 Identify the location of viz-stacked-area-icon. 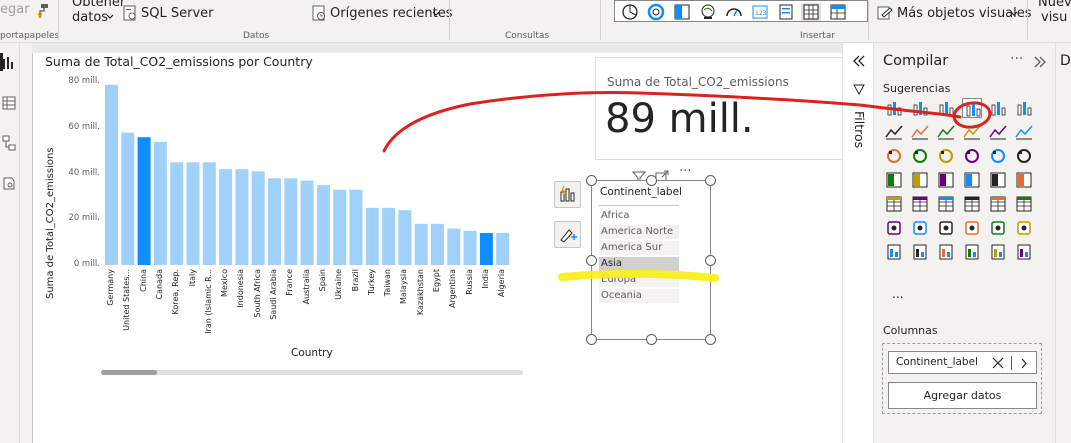
(946, 132).